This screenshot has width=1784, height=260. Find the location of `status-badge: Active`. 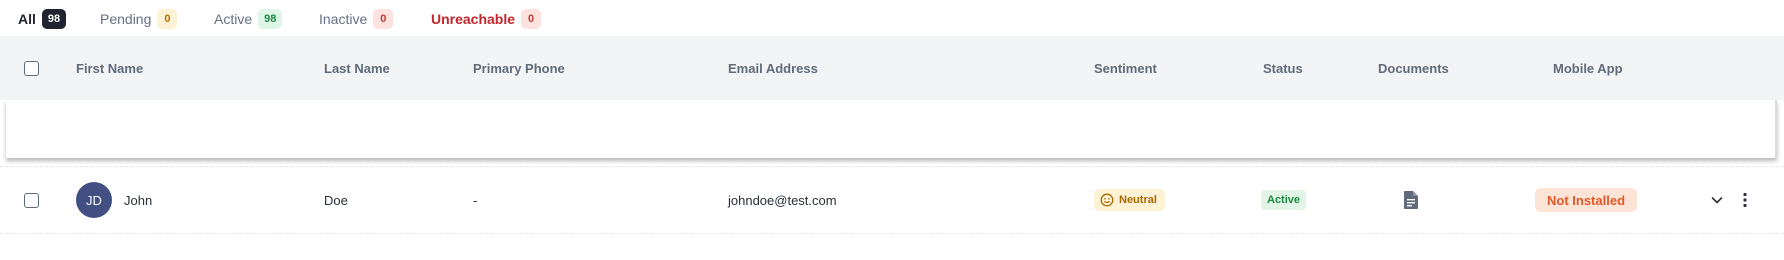

status-badge: Active is located at coordinates (1284, 200).